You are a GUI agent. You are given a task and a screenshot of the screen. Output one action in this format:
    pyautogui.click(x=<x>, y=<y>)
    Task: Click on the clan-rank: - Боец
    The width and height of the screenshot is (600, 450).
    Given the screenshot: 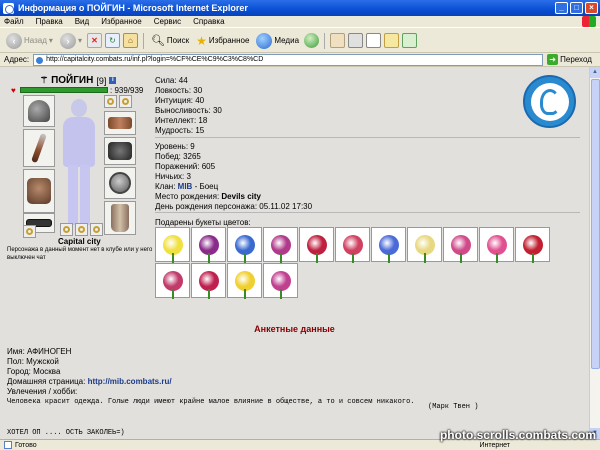 What is the action you would take?
    pyautogui.click(x=206, y=186)
    